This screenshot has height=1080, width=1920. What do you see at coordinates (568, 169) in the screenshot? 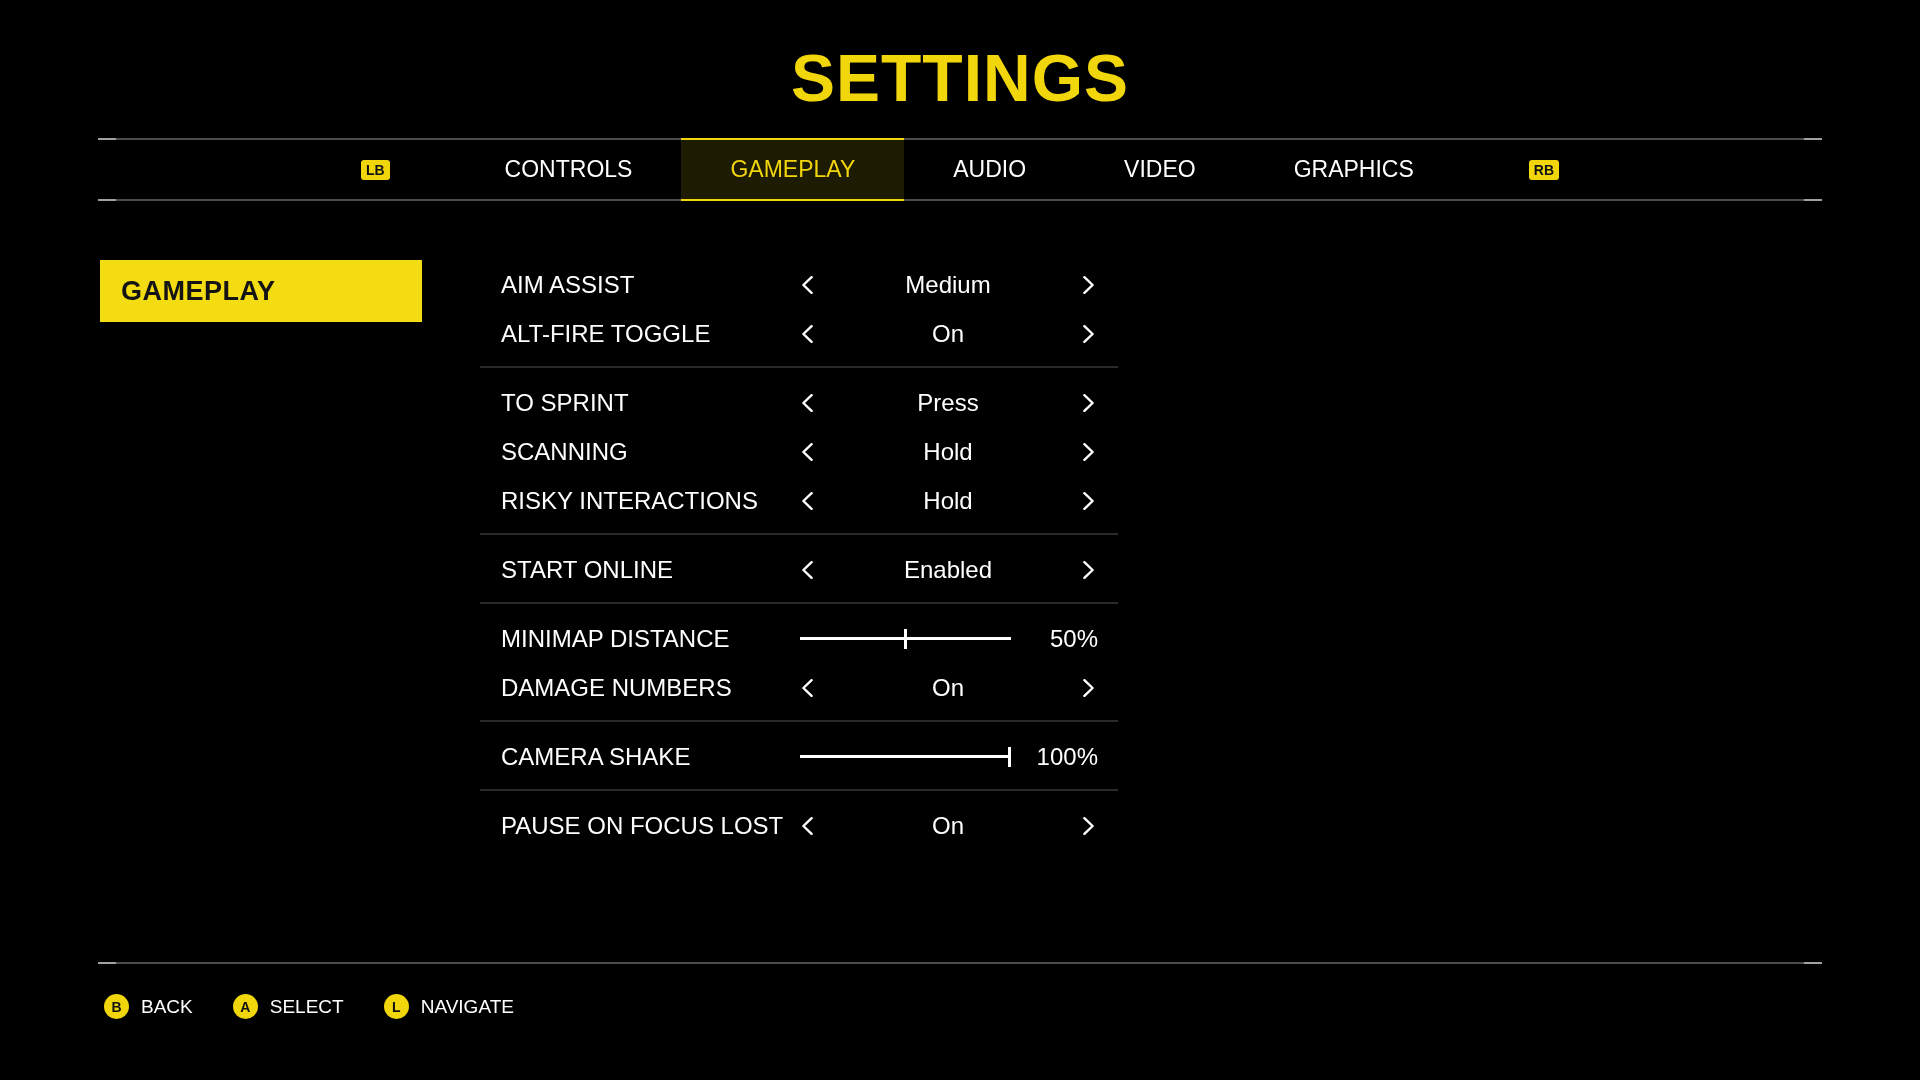
I see `tab: CONTROLS` at bounding box center [568, 169].